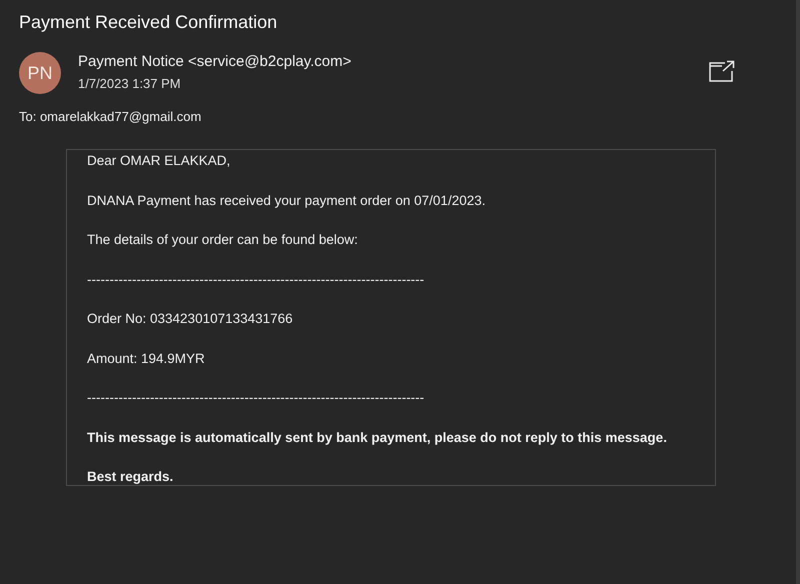 The image size is (800, 584). What do you see at coordinates (146, 359) in the screenshot?
I see `message-line: Amount: 194.9MYR` at bounding box center [146, 359].